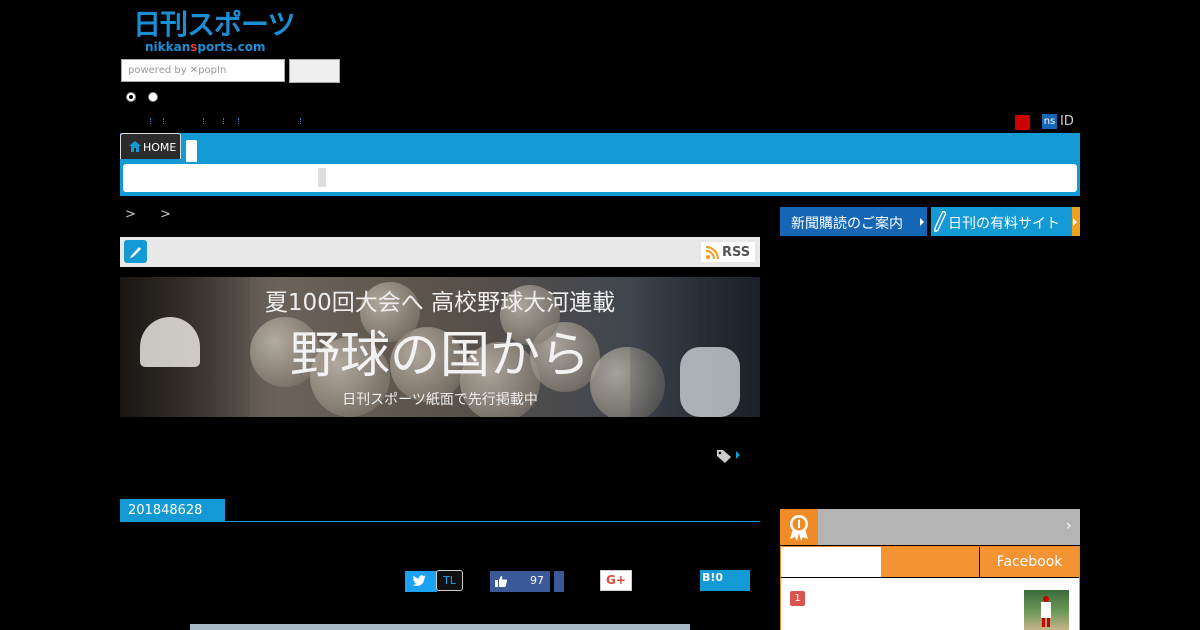  What do you see at coordinates (440, 355) in the screenshot?
I see `banner-title: 野球の国から` at bounding box center [440, 355].